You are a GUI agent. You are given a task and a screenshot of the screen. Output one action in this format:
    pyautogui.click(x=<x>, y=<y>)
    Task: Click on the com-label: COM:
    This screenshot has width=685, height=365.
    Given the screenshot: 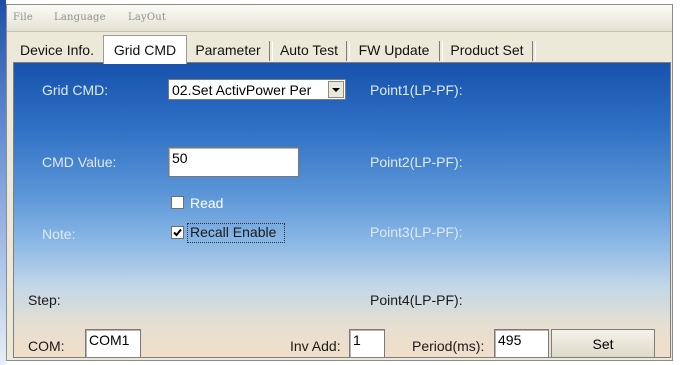 What is the action you would take?
    pyautogui.click(x=46, y=346)
    